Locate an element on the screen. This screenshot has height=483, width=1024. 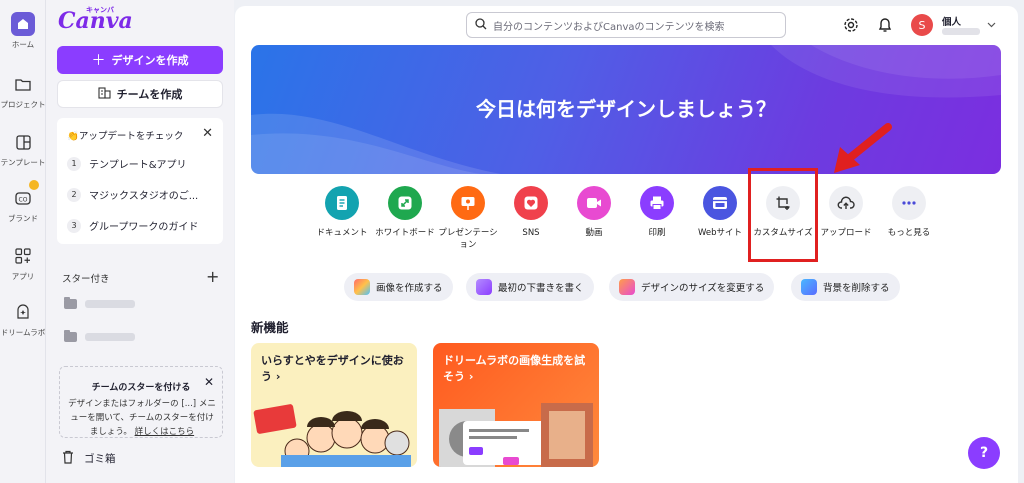
red-arrow-annotation is located at coordinates (863, 148).